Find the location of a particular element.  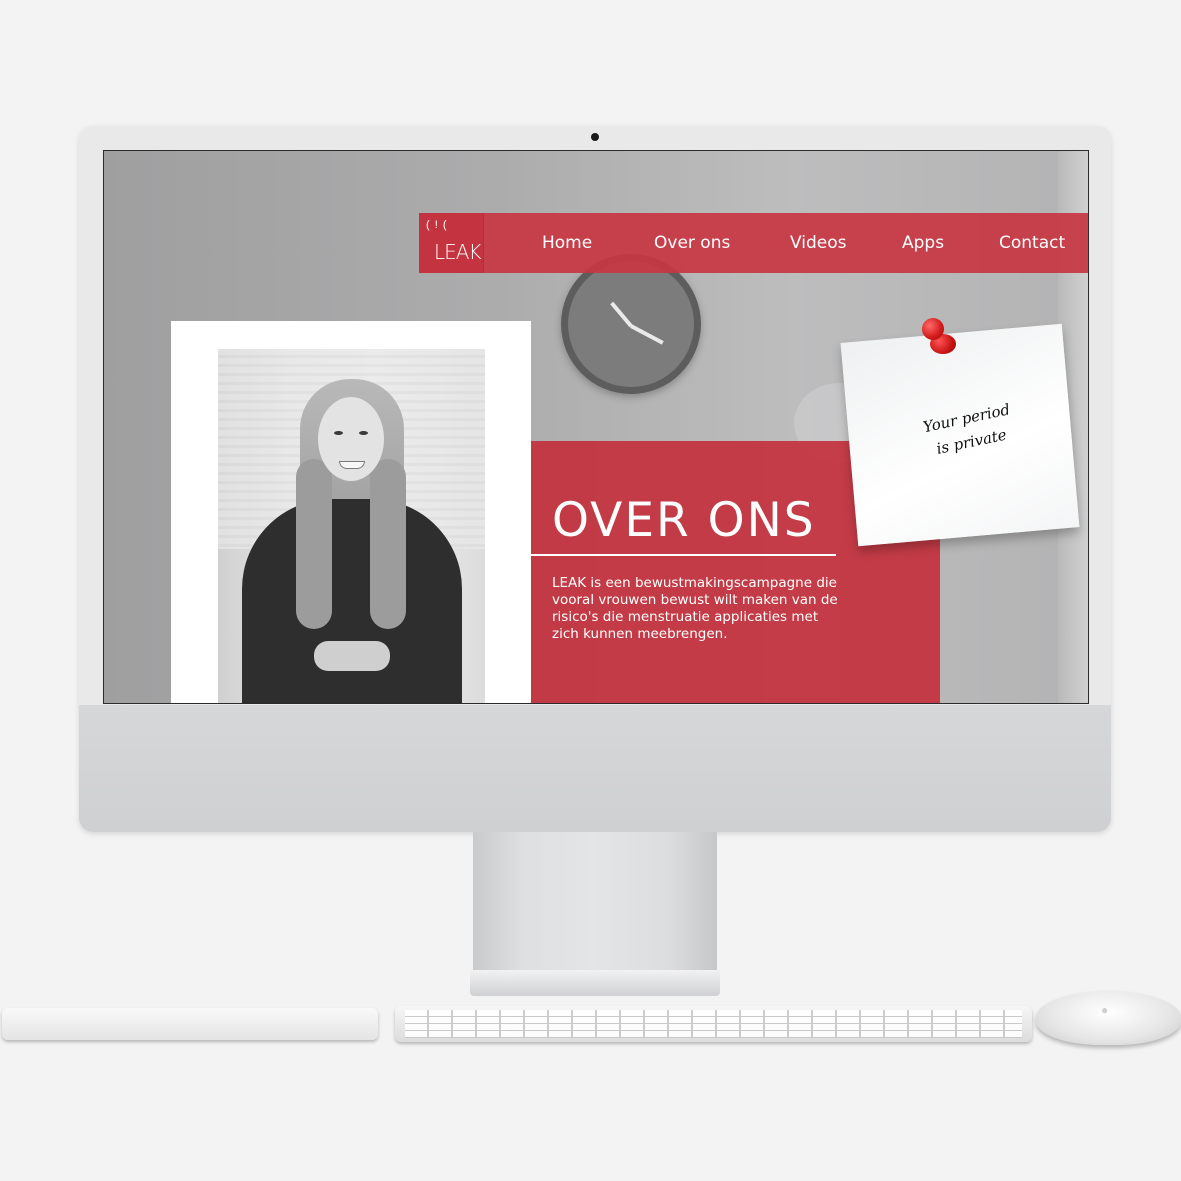

magic-mouse: ● is located at coordinates (1108, 1018).